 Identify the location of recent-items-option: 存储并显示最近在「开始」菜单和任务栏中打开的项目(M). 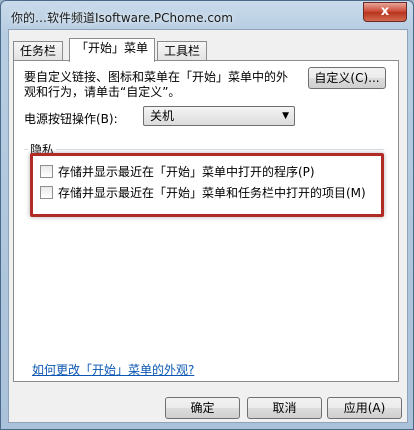
(203, 192).